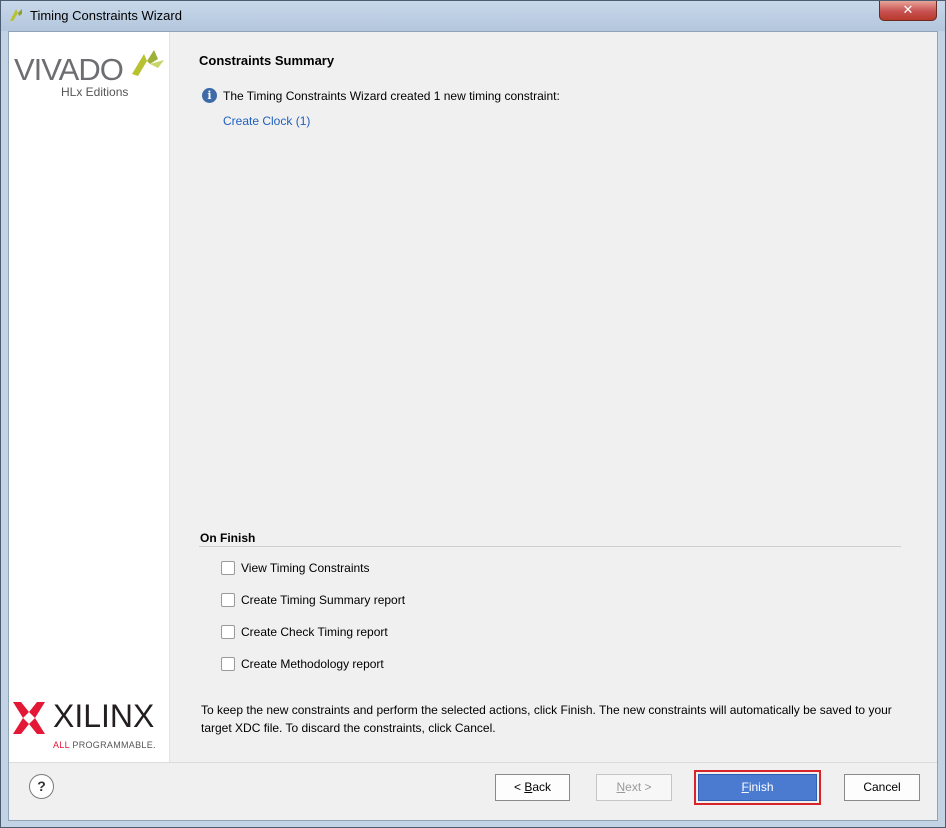 The height and width of the screenshot is (828, 946). What do you see at coordinates (323, 600) in the screenshot?
I see `option-label: Create Timing Summary report` at bounding box center [323, 600].